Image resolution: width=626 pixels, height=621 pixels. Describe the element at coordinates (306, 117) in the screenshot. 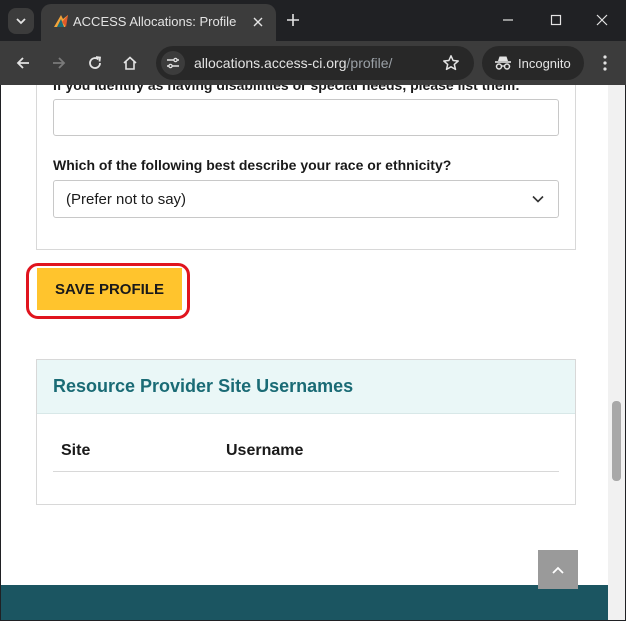

I see `disabilities-input` at that location.